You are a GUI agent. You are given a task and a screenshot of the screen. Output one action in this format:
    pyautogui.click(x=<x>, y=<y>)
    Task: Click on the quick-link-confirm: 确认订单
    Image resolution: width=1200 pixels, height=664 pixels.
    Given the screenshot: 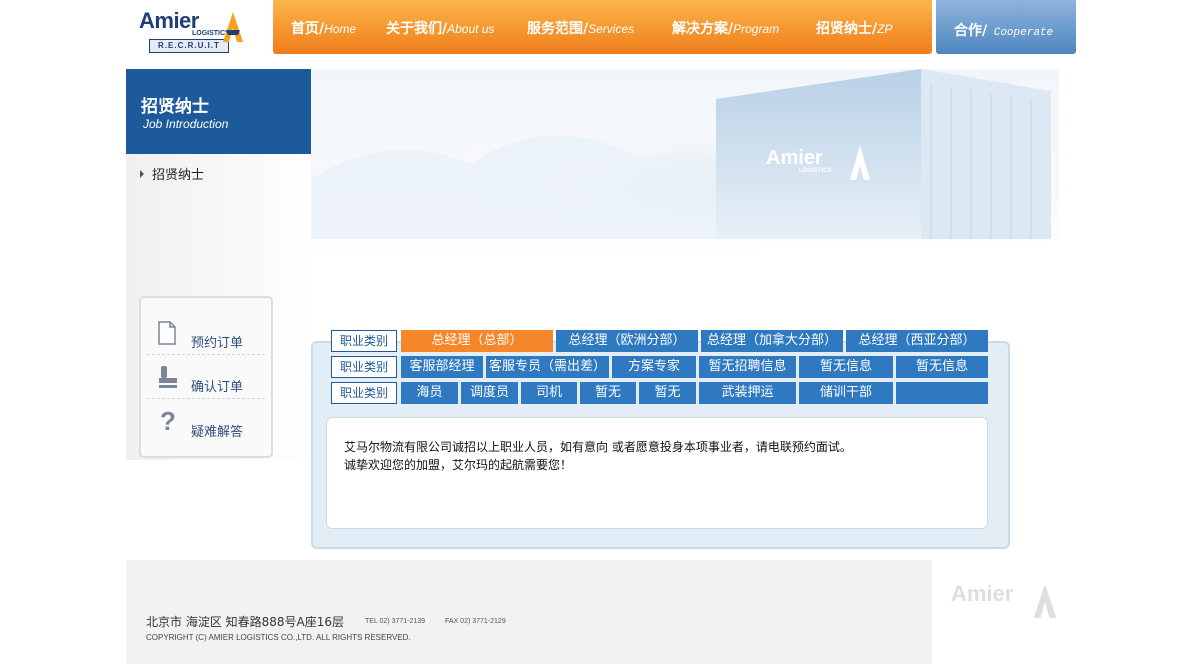 What is the action you would take?
    pyautogui.click(x=210, y=380)
    